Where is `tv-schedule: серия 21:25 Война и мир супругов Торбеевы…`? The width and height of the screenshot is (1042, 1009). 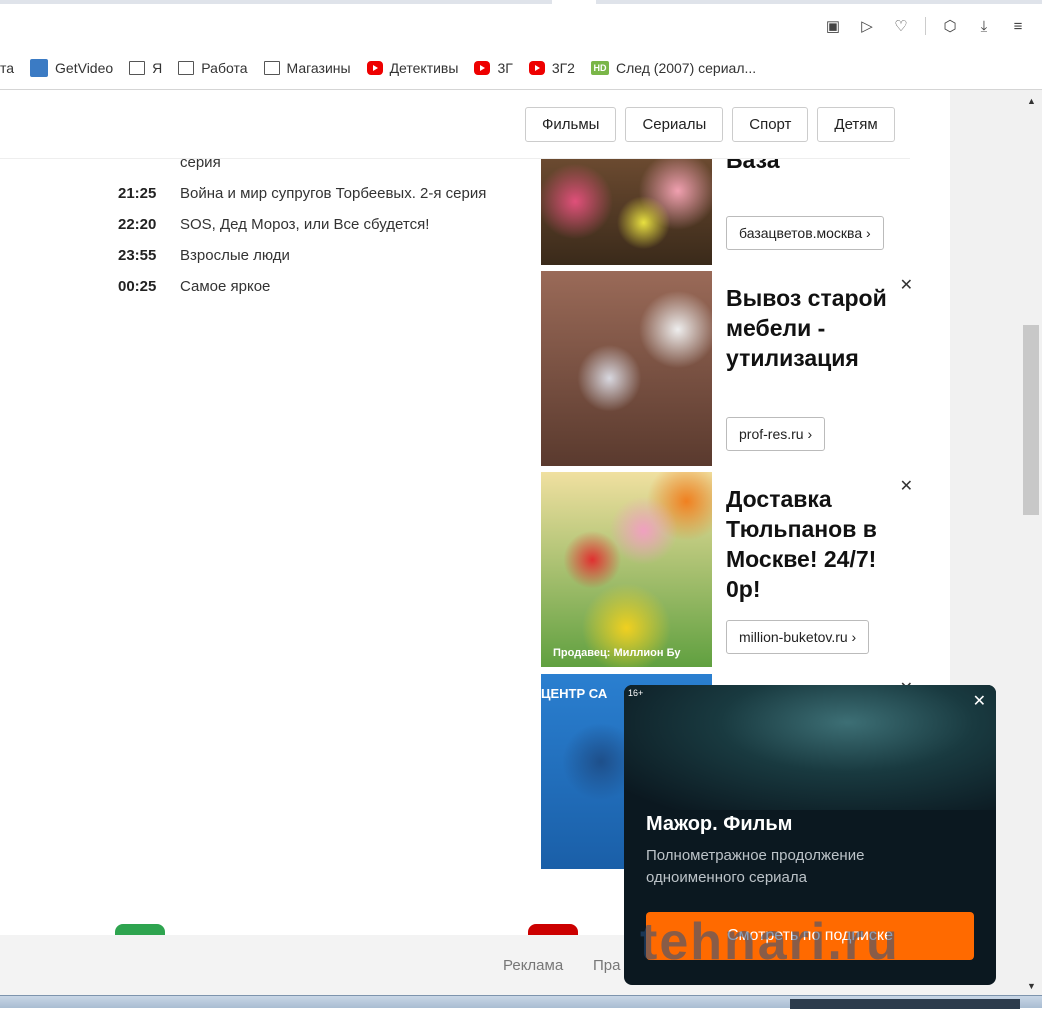
tv-schedule: серия 21:25 Война и мир супругов Торбеевы… is located at coordinates (308, 229).